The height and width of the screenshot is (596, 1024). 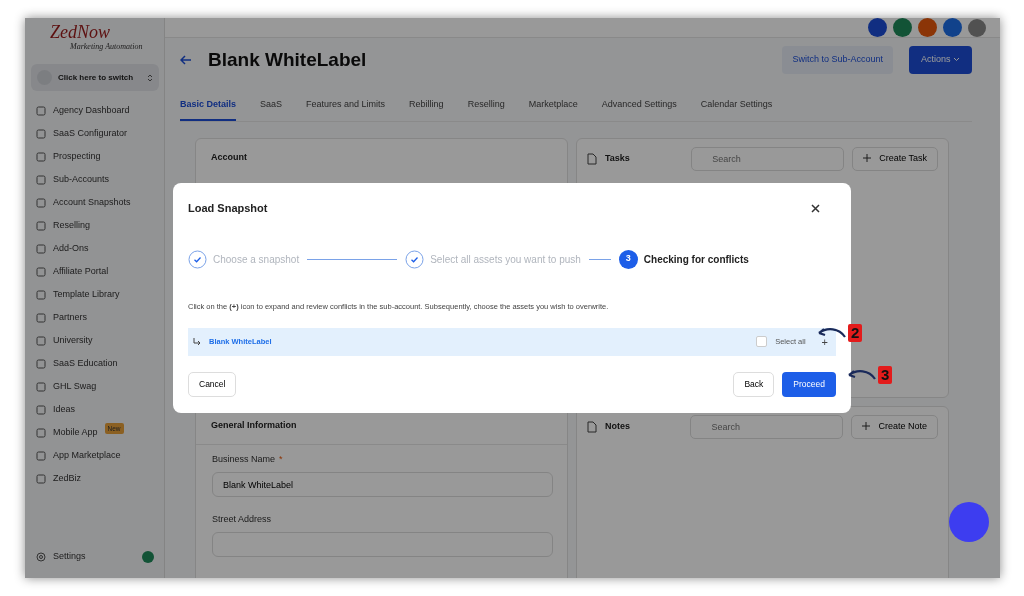 I want to click on sidebar-item: Add-Ons, so click(x=94, y=248).